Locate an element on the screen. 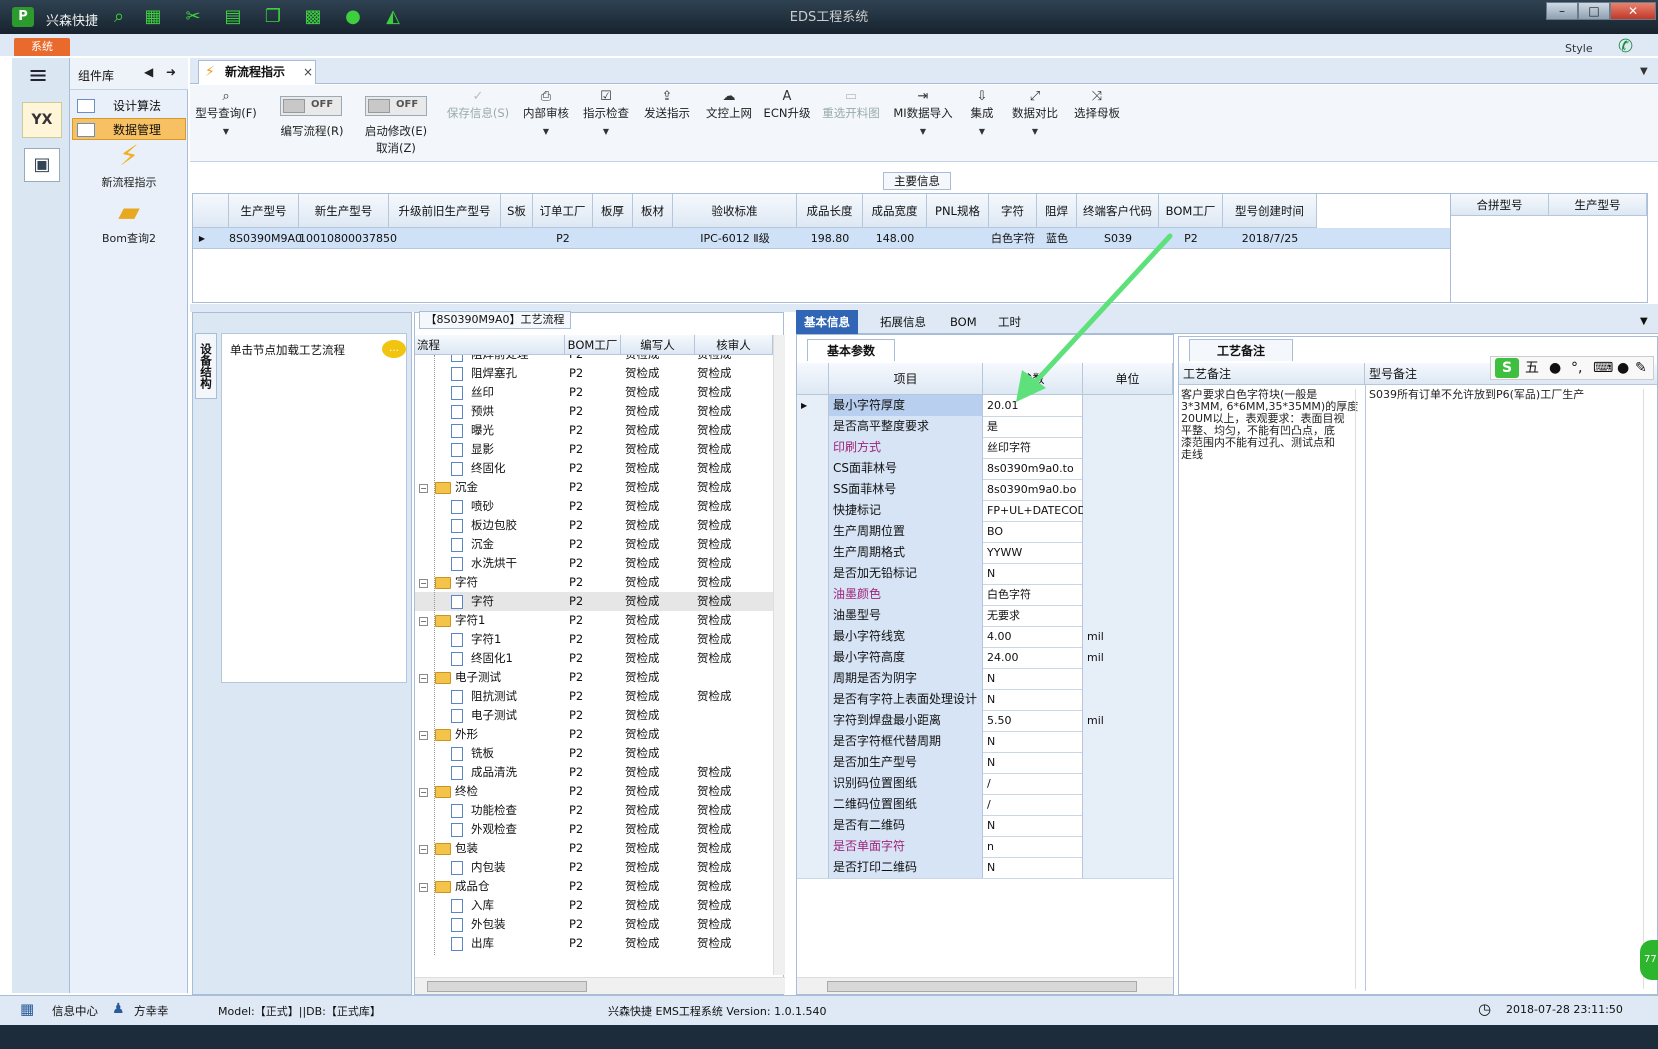 The height and width of the screenshot is (1049, 1658). tree-node: 终固化 P2 贺检成 贺检成 is located at coordinates (595, 468).